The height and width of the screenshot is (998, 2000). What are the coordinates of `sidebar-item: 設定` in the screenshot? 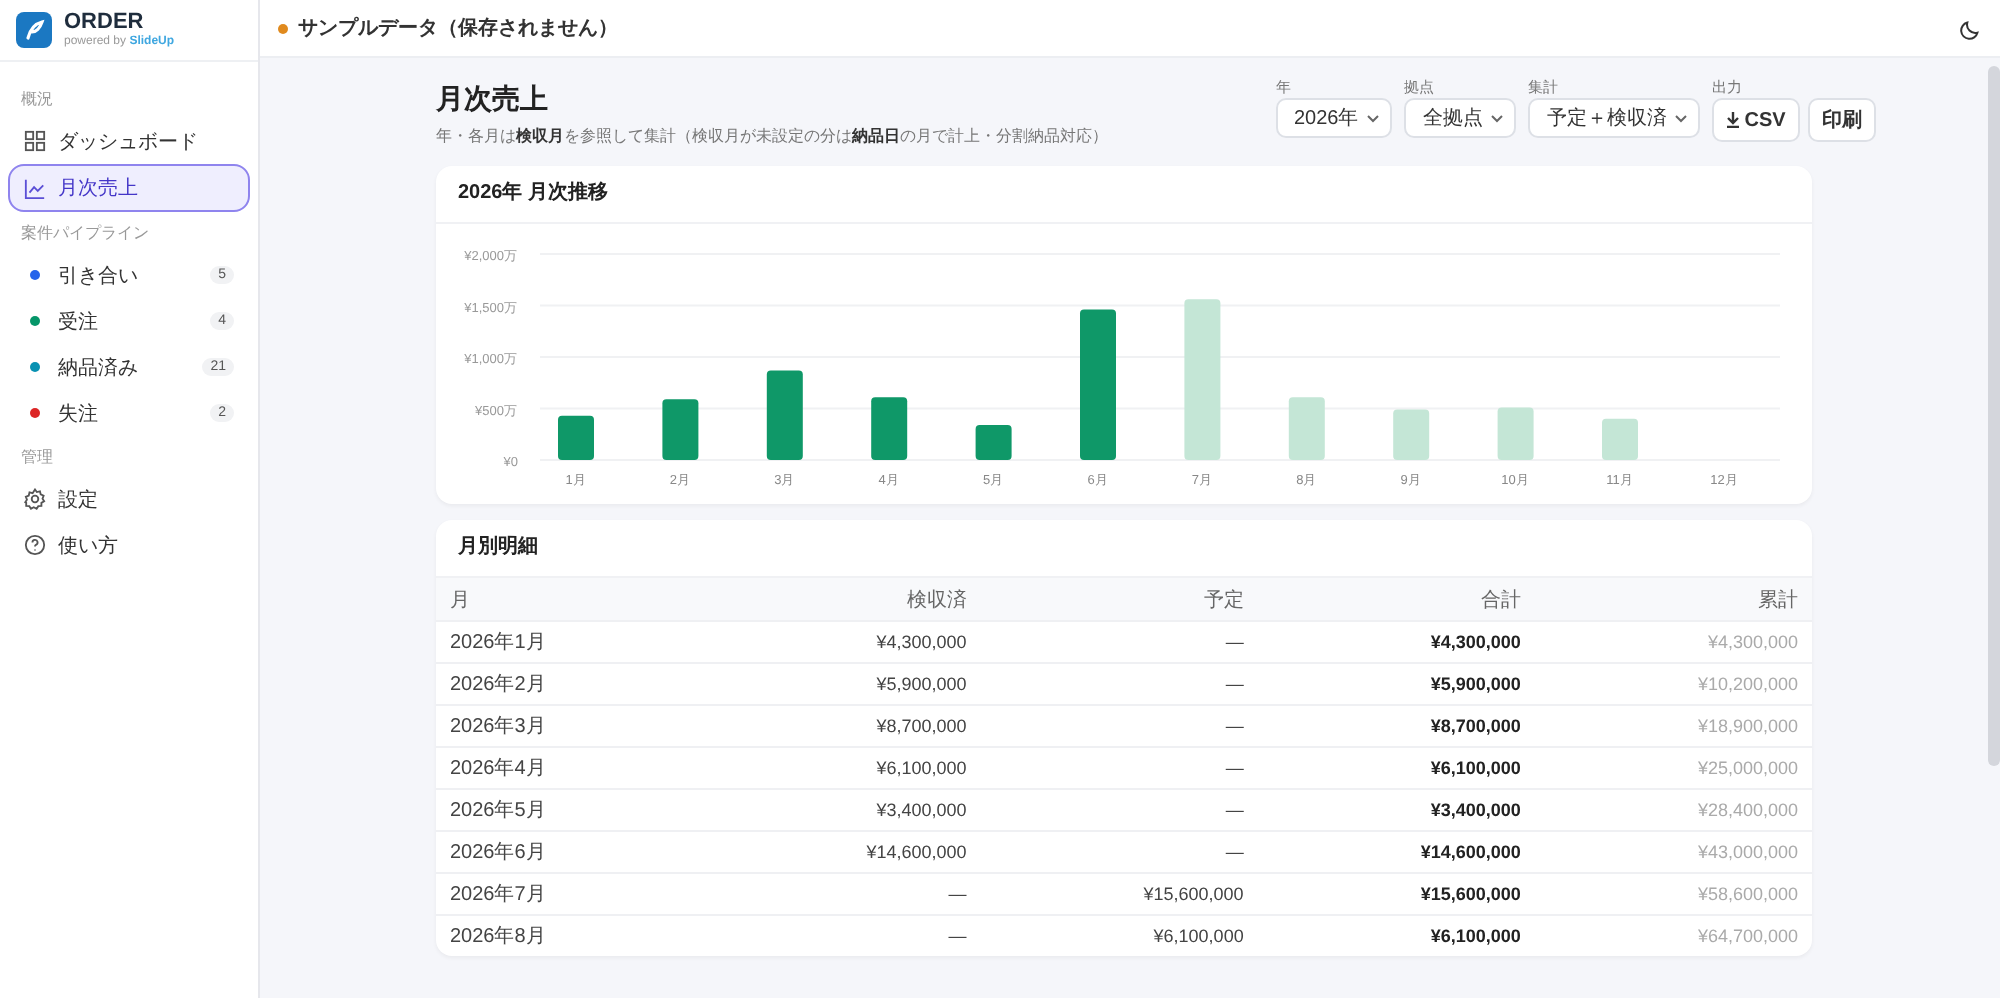 It's located at (129, 499).